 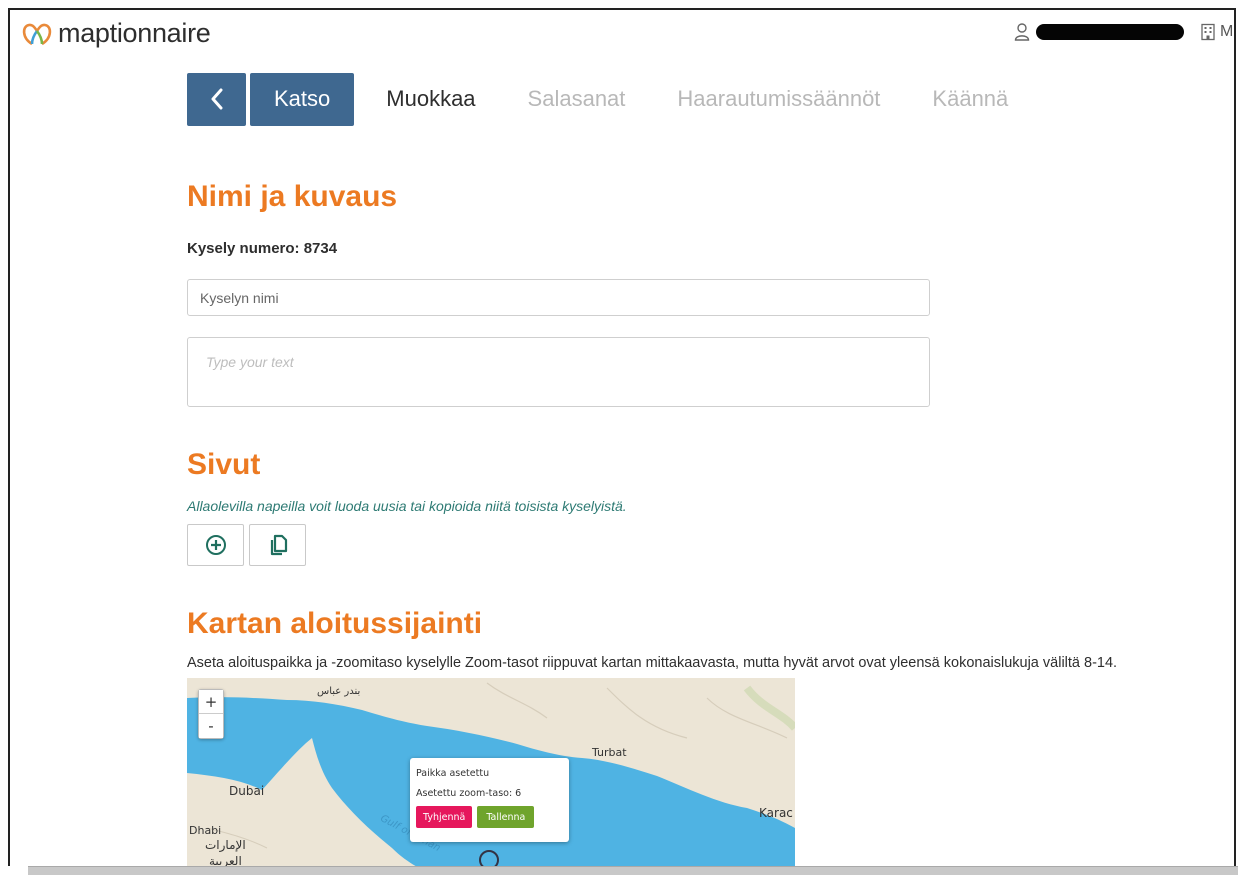 I want to click on popup-actions: Tyhjennä Tallenna, so click(x=489, y=817).